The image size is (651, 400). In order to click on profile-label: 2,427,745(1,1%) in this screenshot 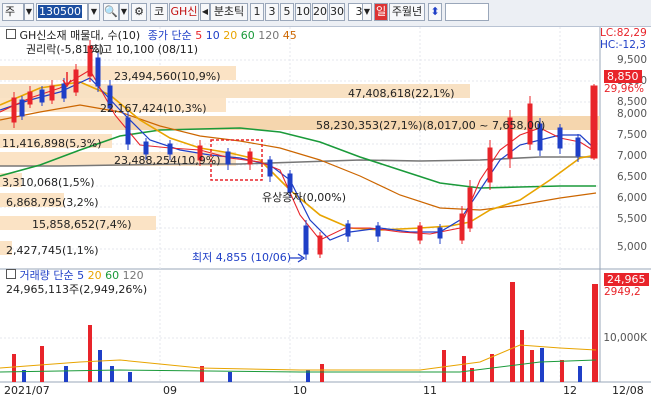, I will do `click(52, 250)`.